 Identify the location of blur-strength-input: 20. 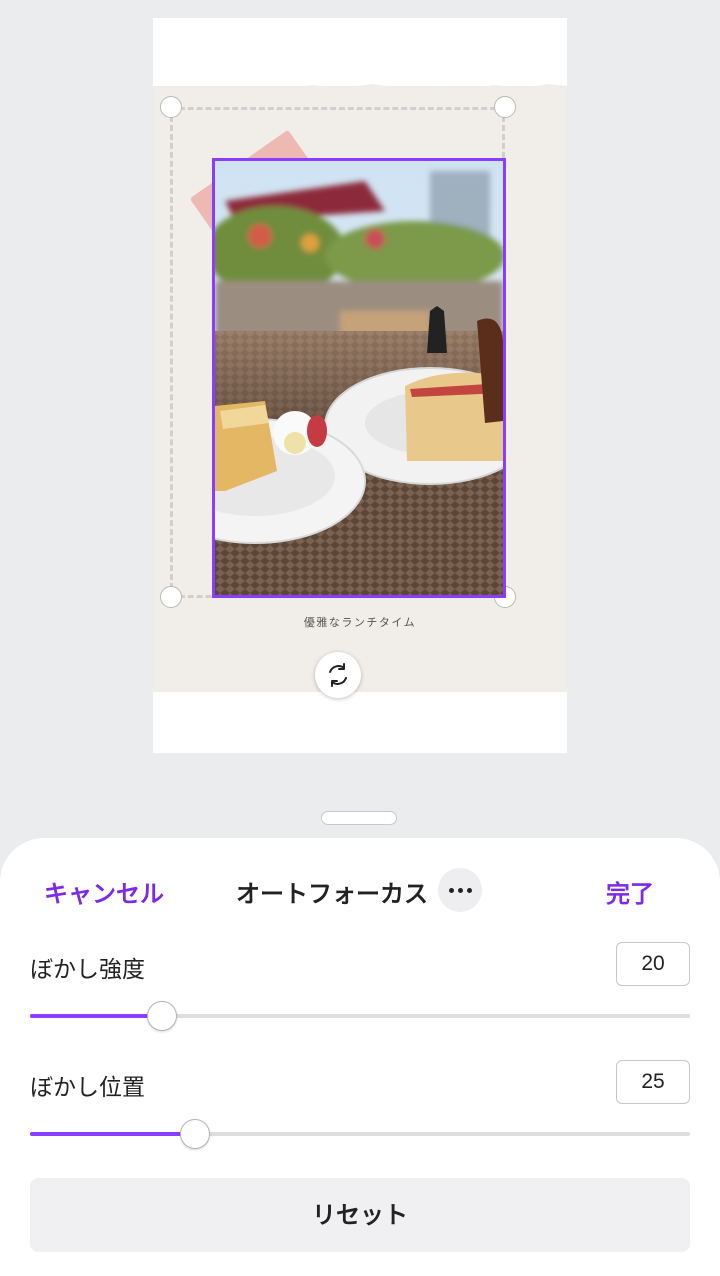
(653, 964).